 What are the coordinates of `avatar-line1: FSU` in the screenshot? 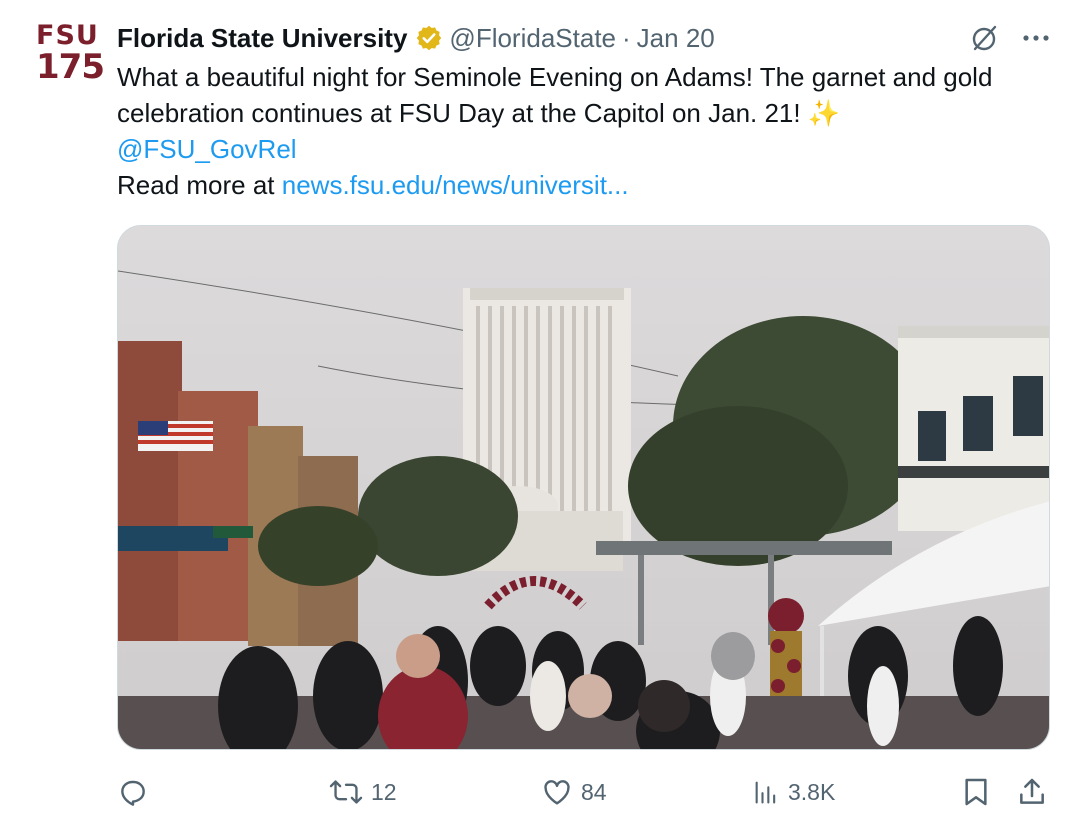 It's located at (67, 35).